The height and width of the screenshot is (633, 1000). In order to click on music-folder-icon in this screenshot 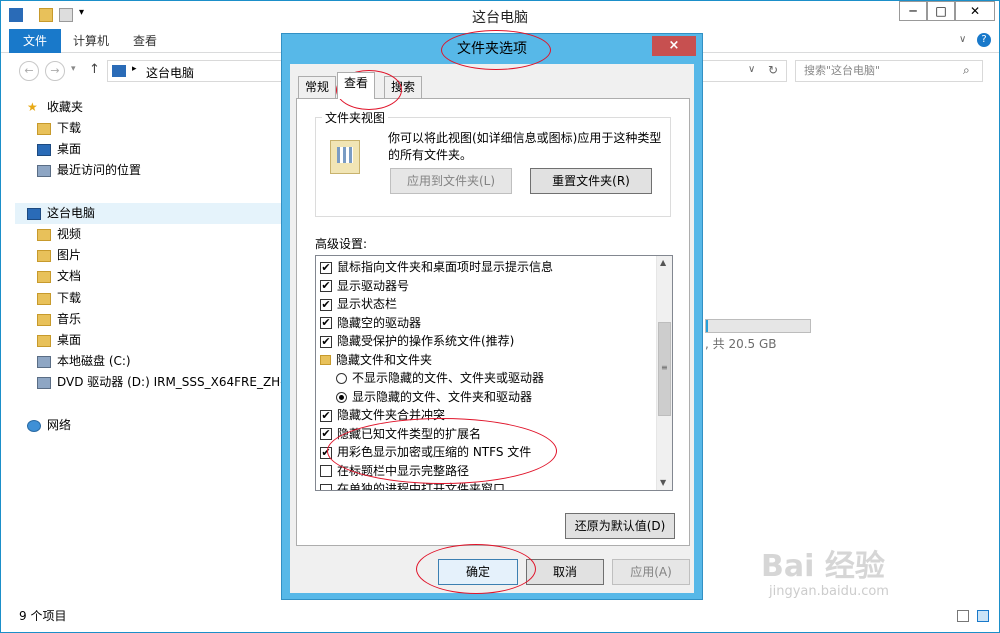, I will do `click(44, 319)`.